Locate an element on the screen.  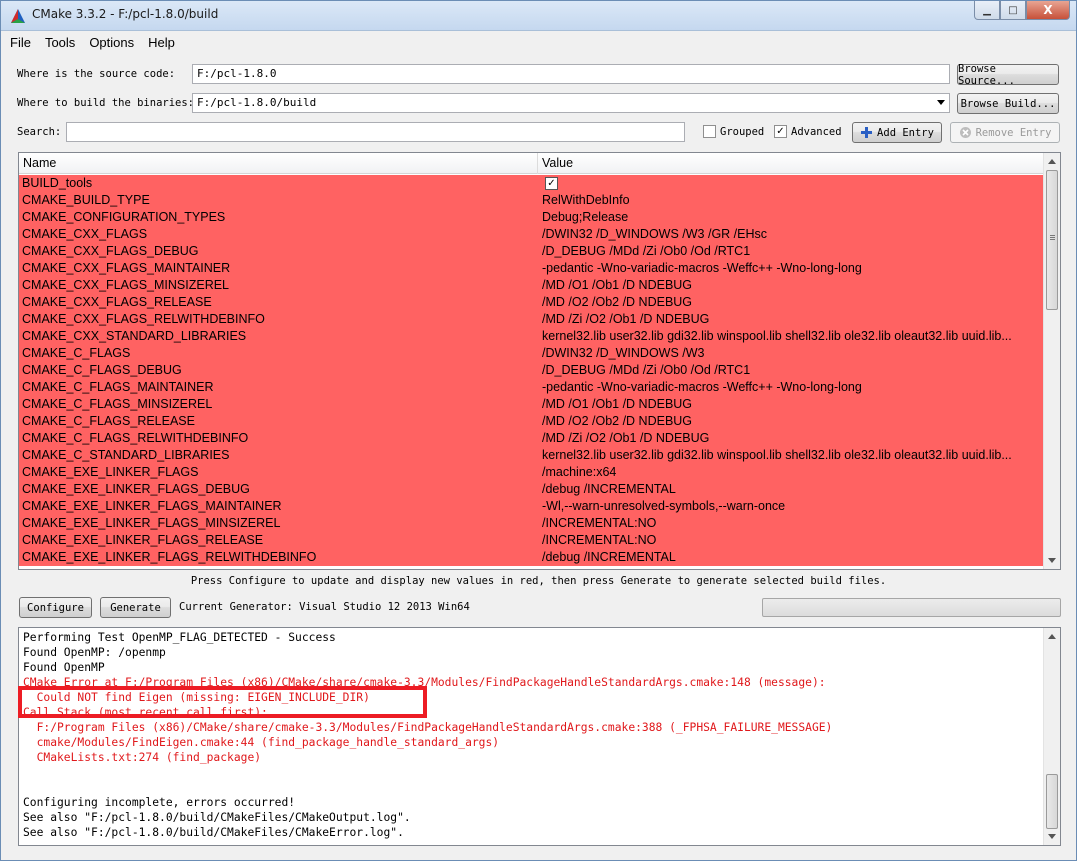
menu-help: Help is located at coordinates (161, 42).